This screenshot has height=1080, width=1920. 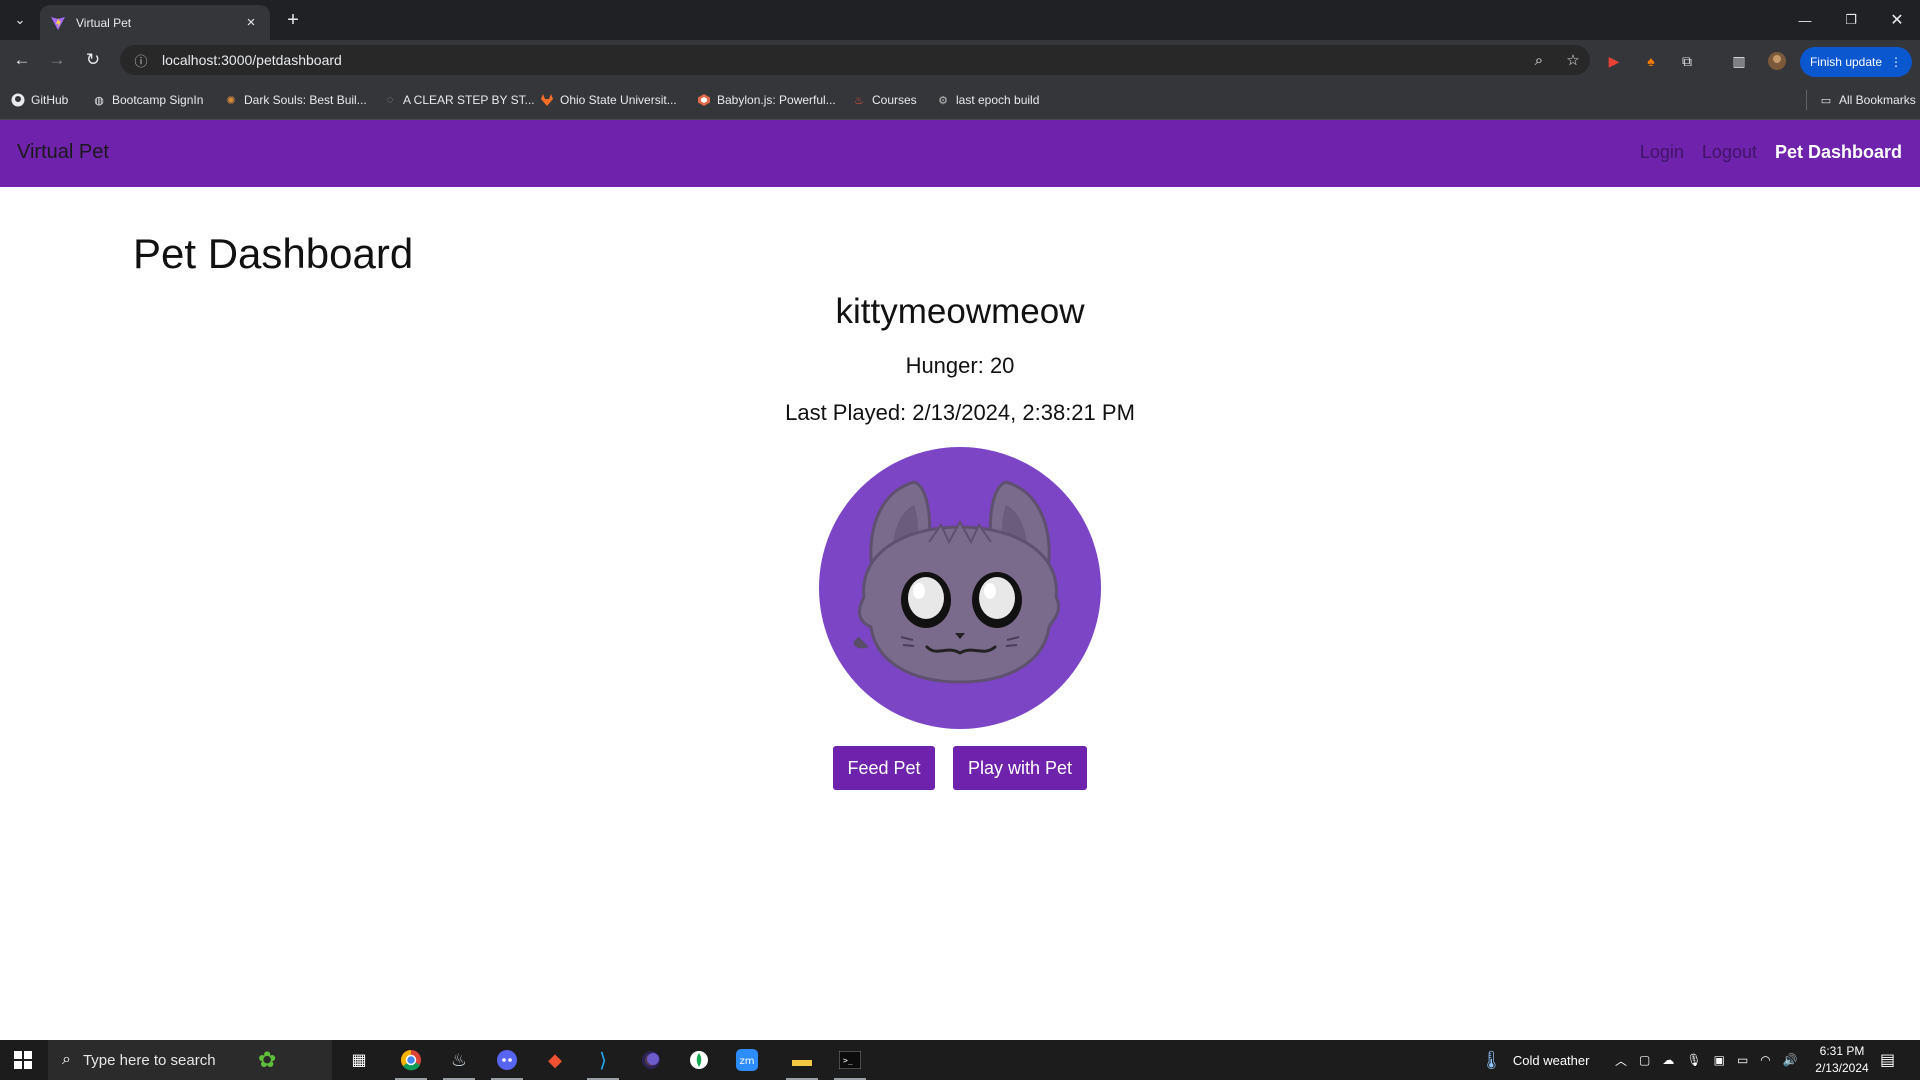 I want to click on taskbar-vscode-icon: ⟩, so click(x=603, y=1060).